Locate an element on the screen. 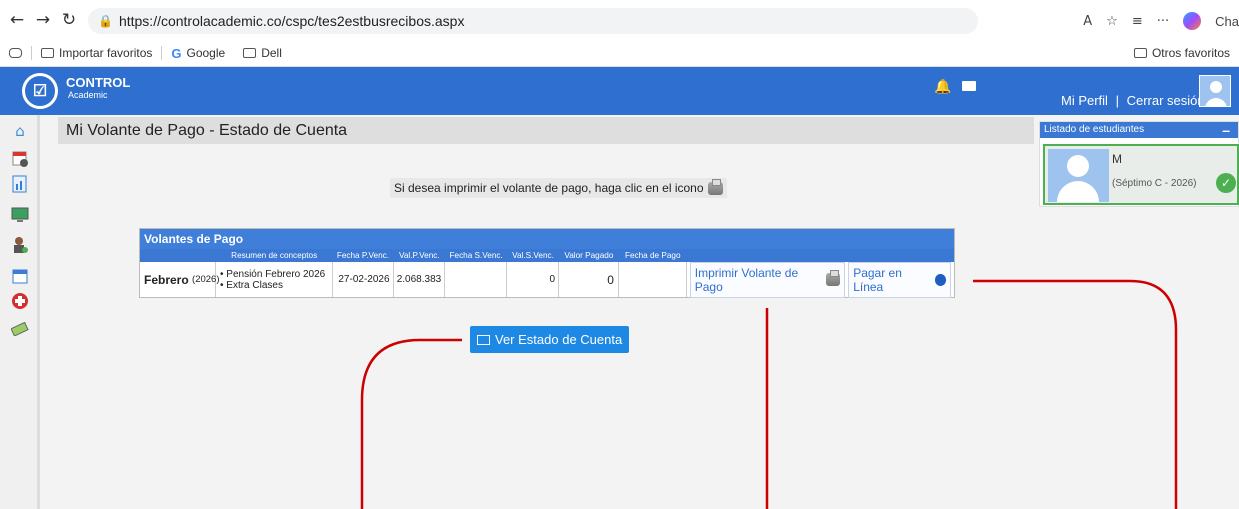  annotation-curve-left is located at coordinates (411, 423).